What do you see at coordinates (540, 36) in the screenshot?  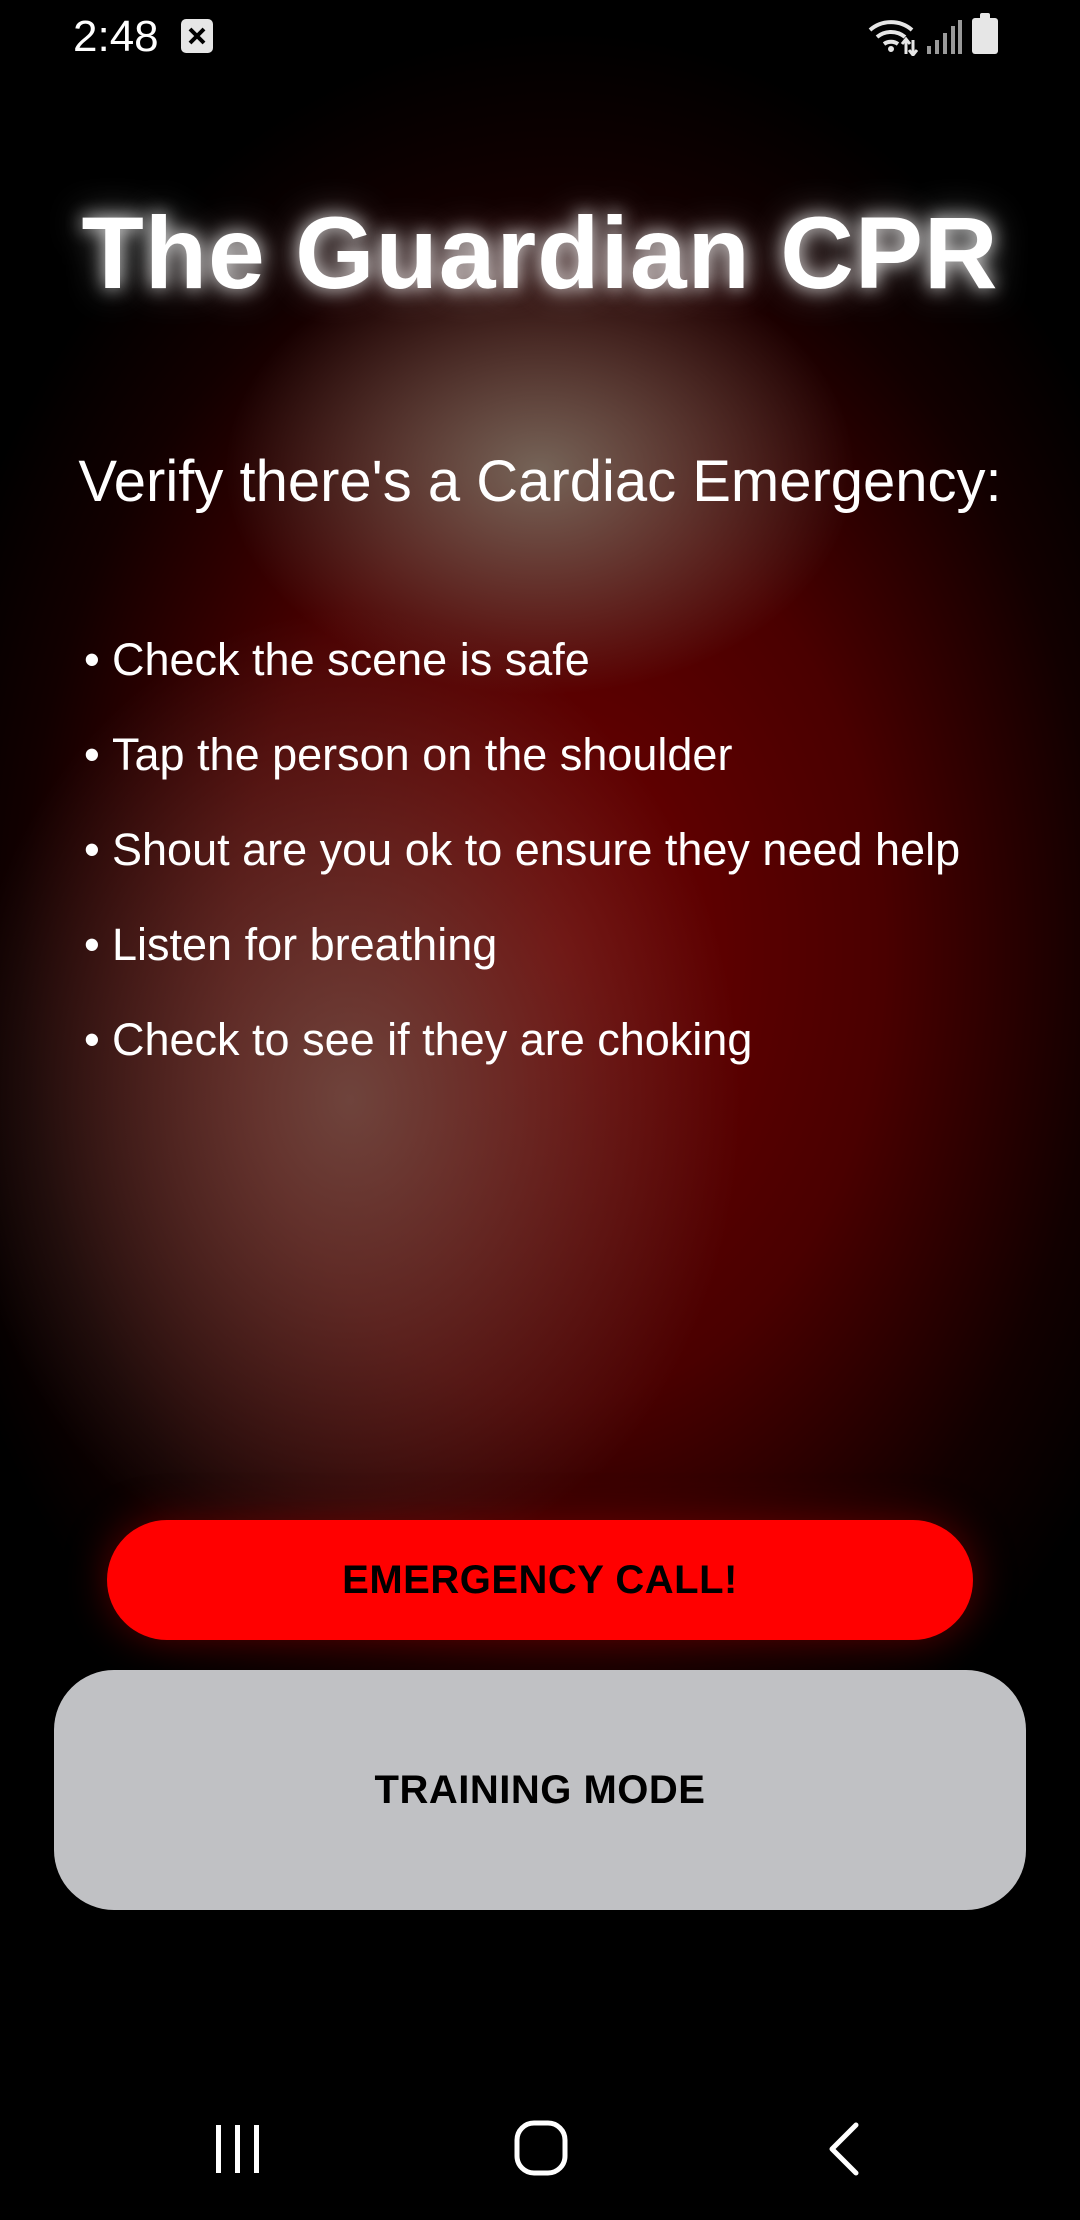 I see `status-bar: 2:48` at bounding box center [540, 36].